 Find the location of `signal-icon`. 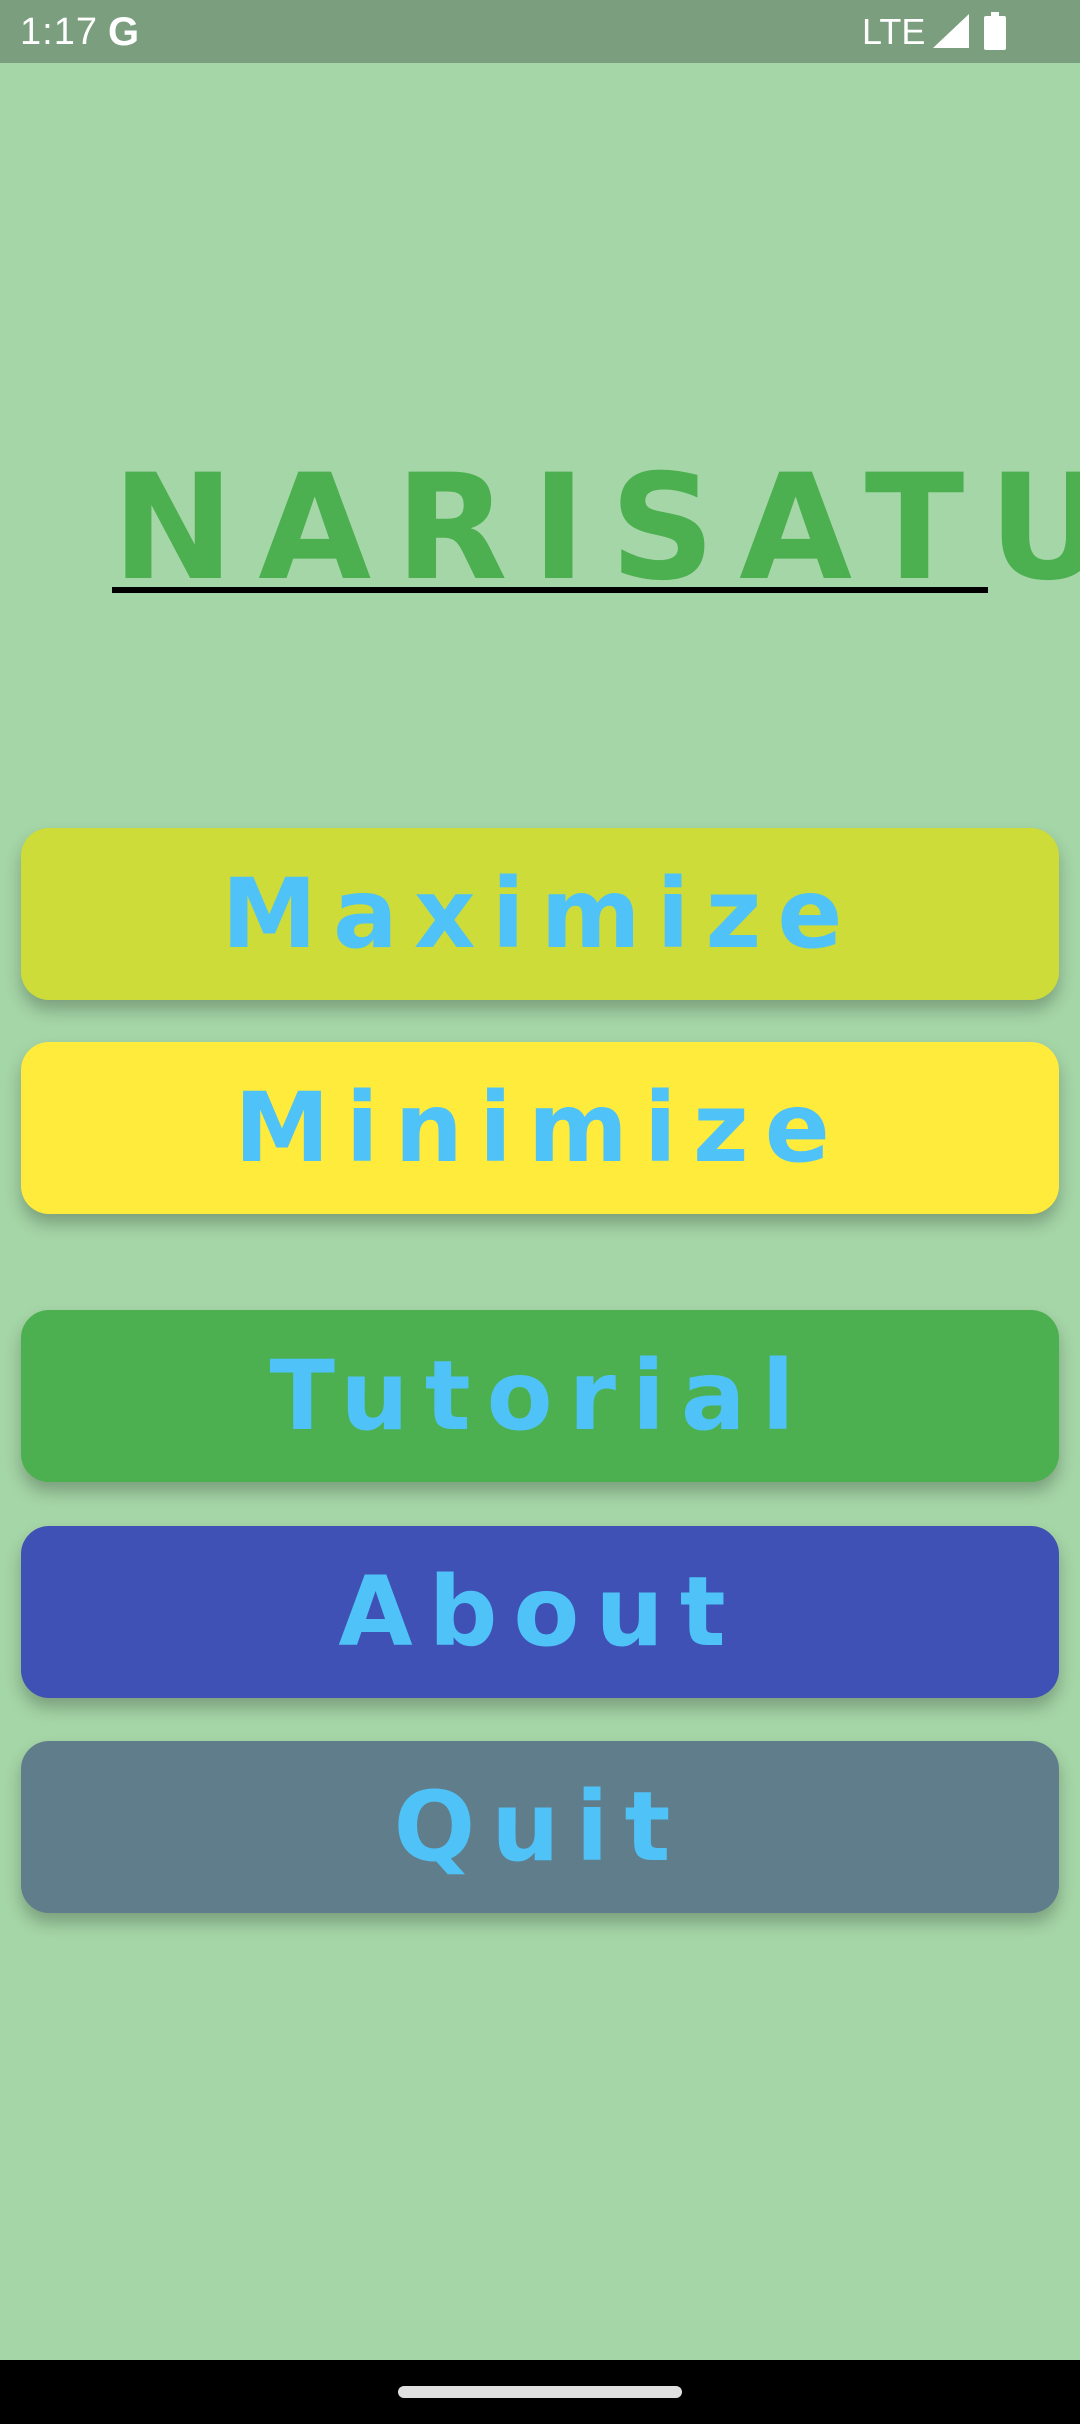

signal-icon is located at coordinates (951, 31).